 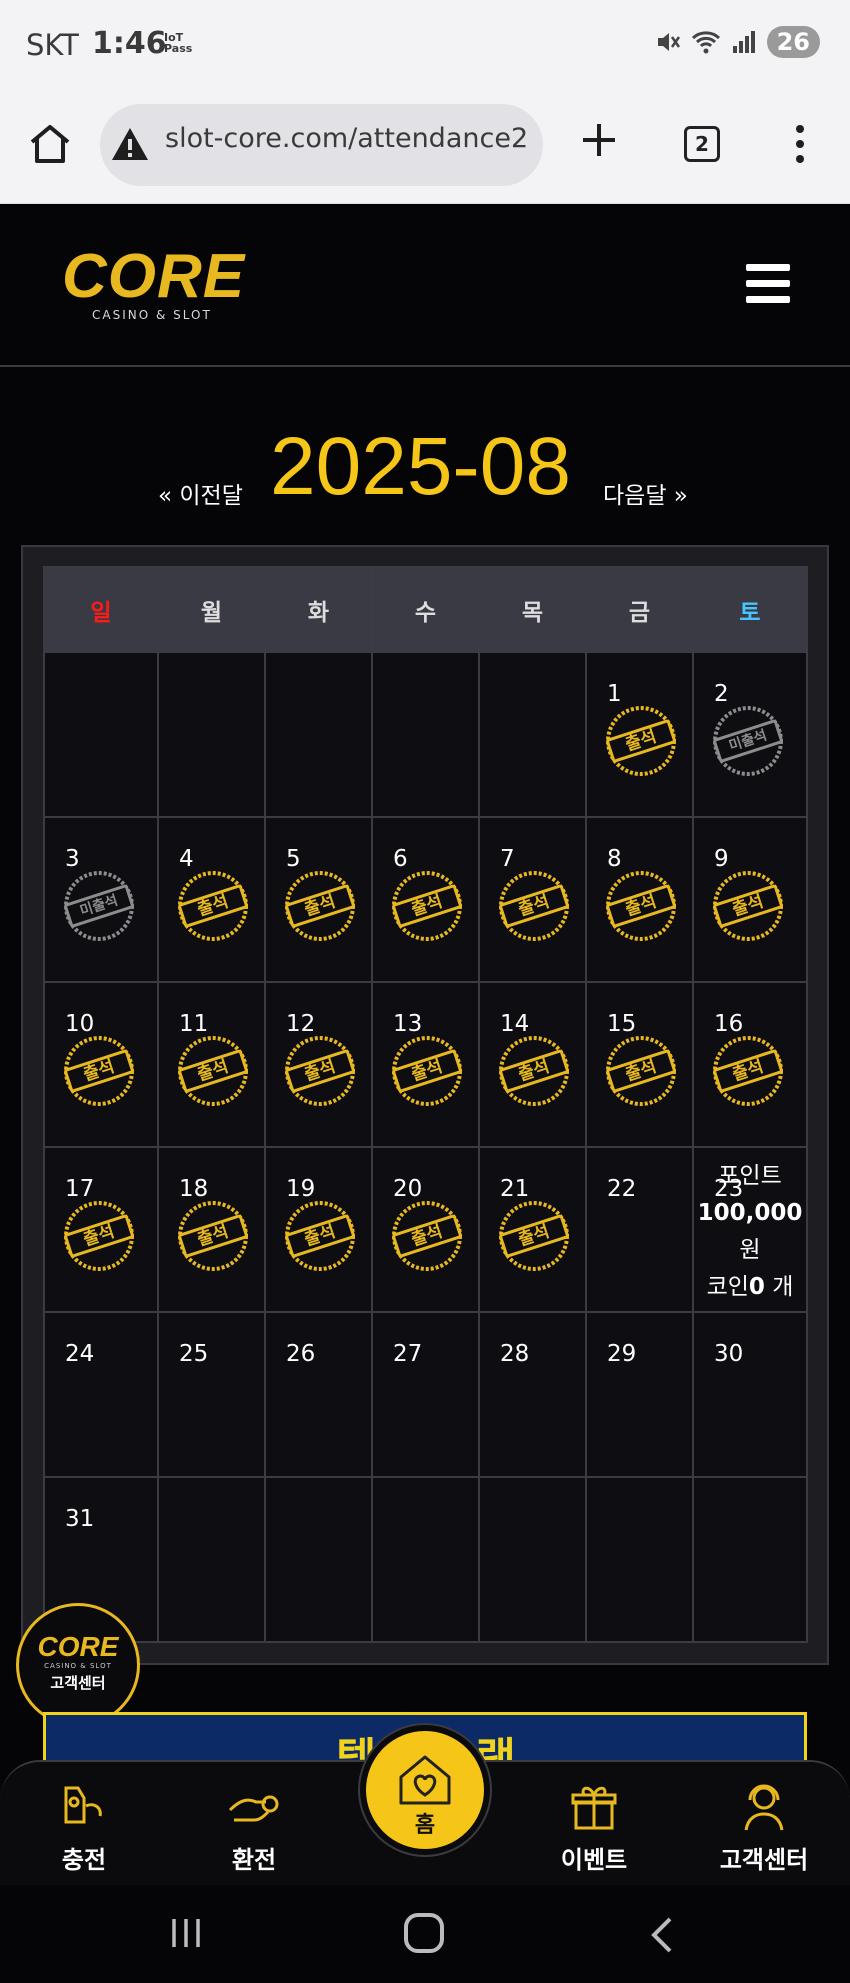 I want to click on month-navigation: « 이전달 2025-08 다음달 », so click(x=425, y=466).